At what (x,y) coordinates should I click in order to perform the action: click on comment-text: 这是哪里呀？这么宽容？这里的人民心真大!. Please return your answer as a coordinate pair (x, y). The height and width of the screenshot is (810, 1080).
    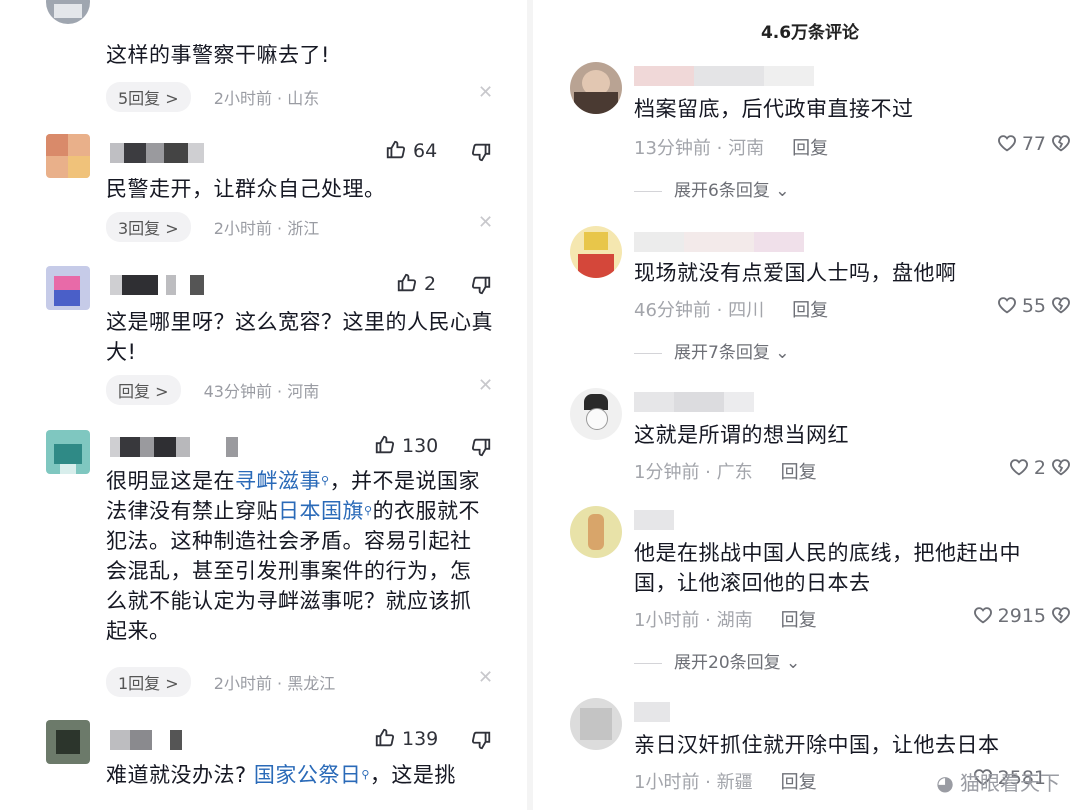
    Looking at the image, I should click on (299, 337).